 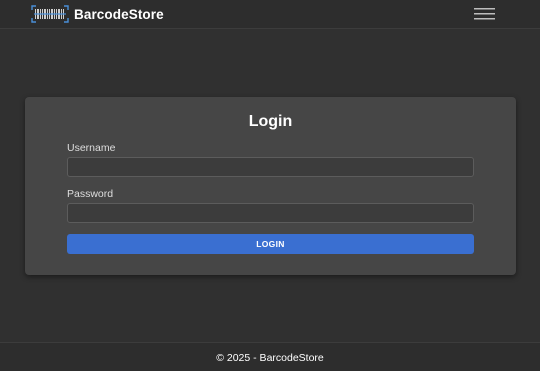 I want to click on menu-toggle-button, so click(x=487, y=14).